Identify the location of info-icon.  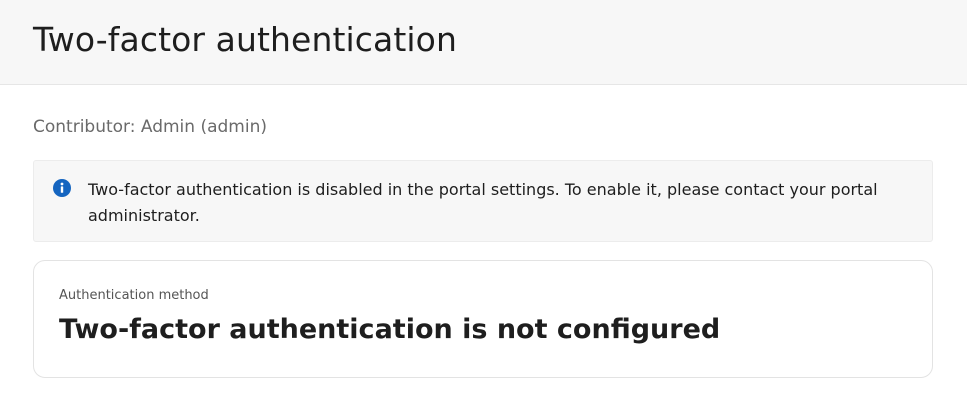
(62, 188).